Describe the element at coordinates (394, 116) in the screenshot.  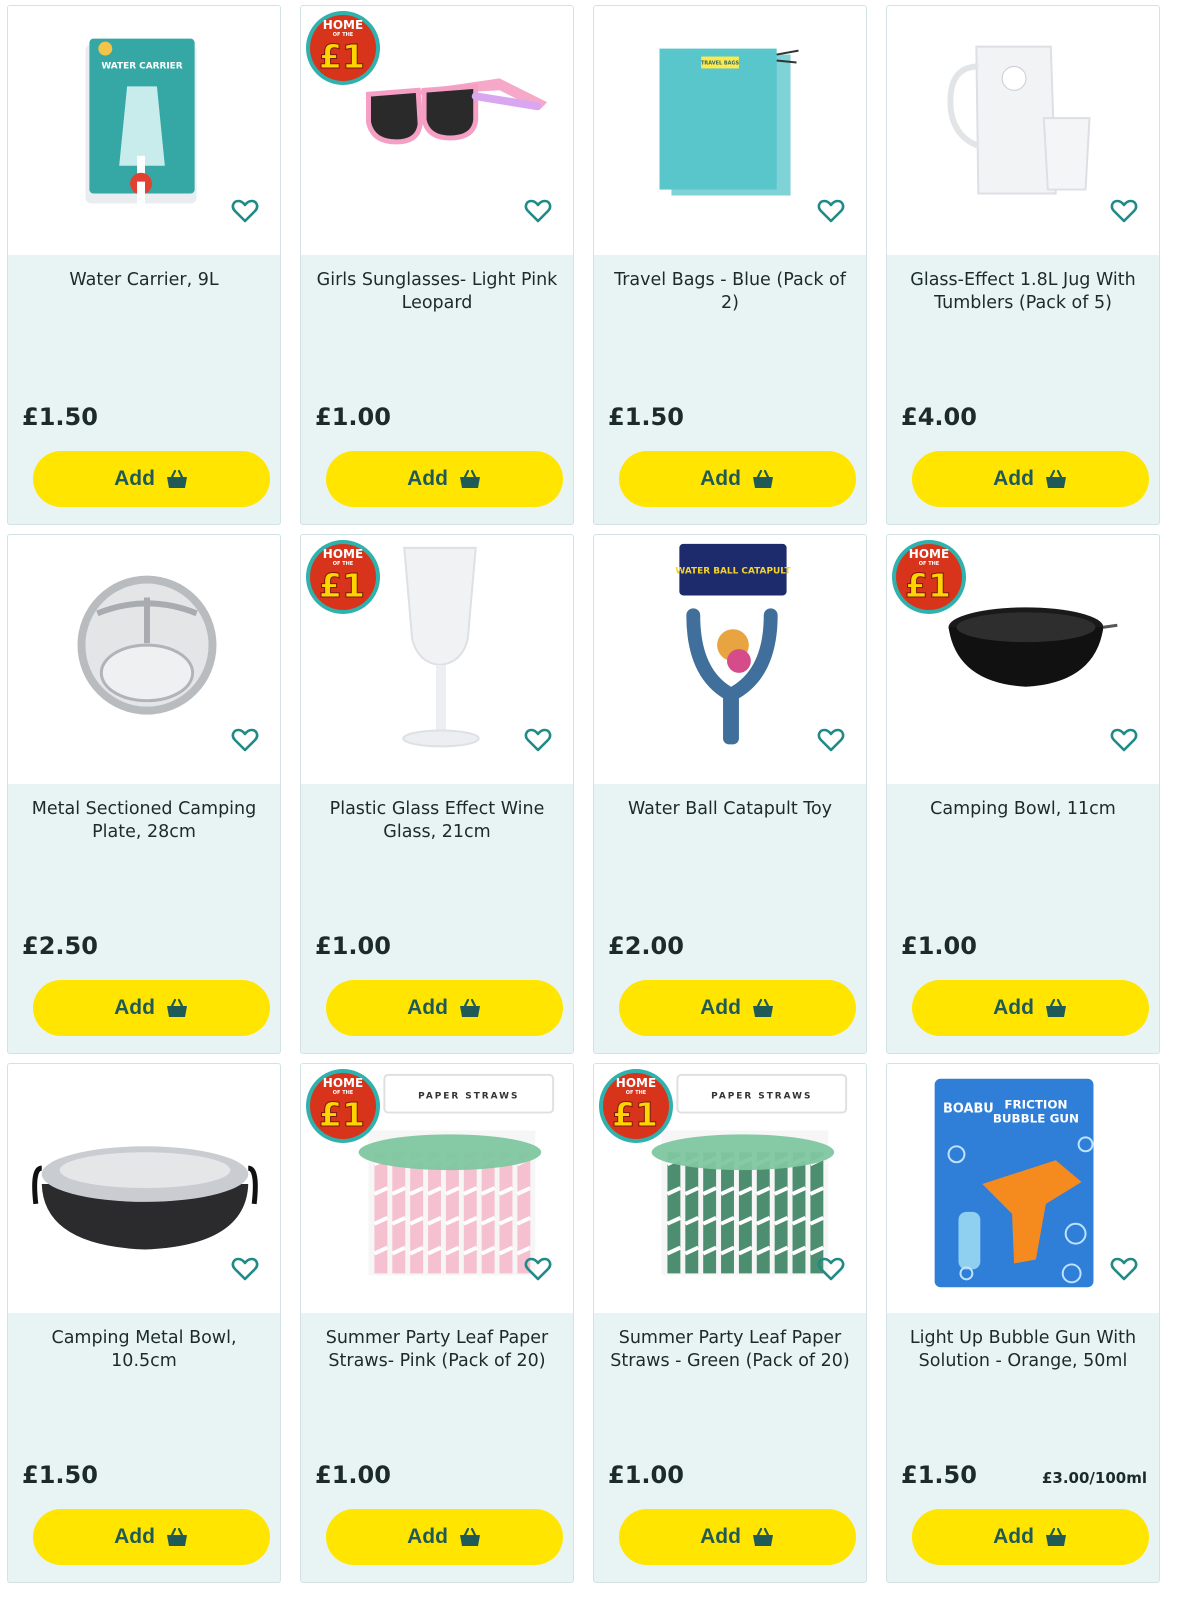
I see `sunglasses-lens-left` at that location.